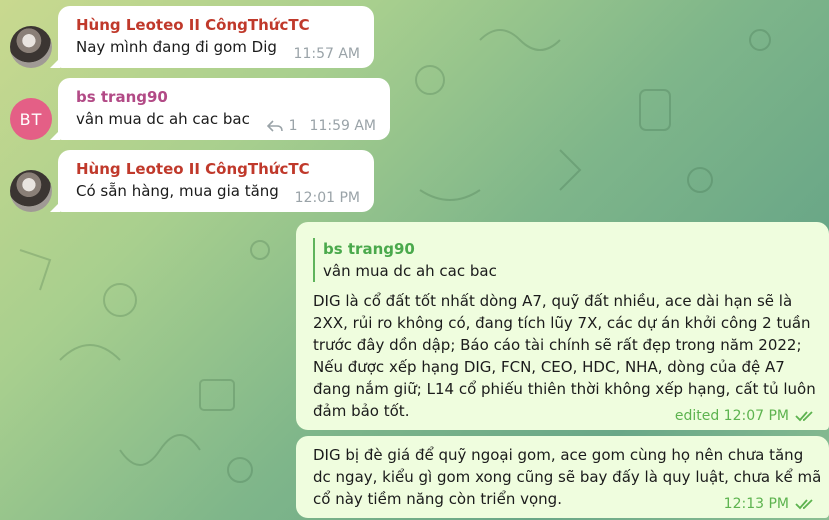 The height and width of the screenshot is (520, 829). I want to click on message-meta: edited 12:07 PM, so click(745, 416).